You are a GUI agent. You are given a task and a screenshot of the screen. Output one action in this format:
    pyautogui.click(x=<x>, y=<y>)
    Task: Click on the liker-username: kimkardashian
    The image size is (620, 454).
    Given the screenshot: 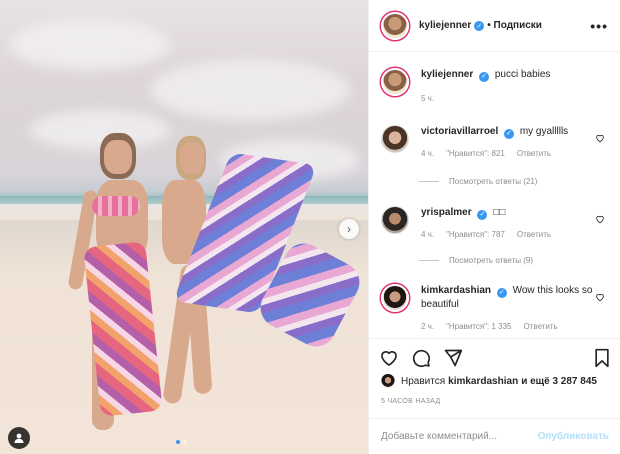 What is the action you would take?
    pyautogui.click(x=483, y=381)
    